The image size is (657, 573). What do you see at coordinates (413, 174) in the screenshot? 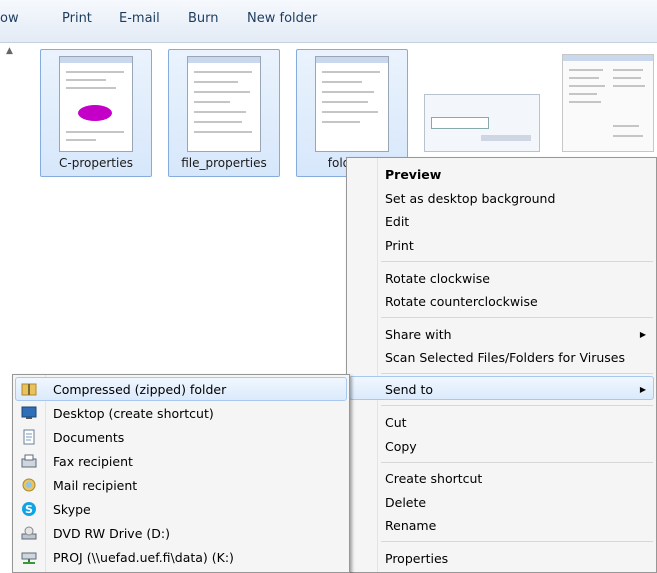
I see `menu-item-preview: Preview` at bounding box center [413, 174].